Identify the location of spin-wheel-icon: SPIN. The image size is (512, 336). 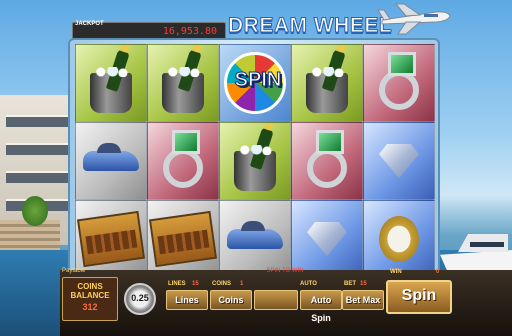
(255, 83).